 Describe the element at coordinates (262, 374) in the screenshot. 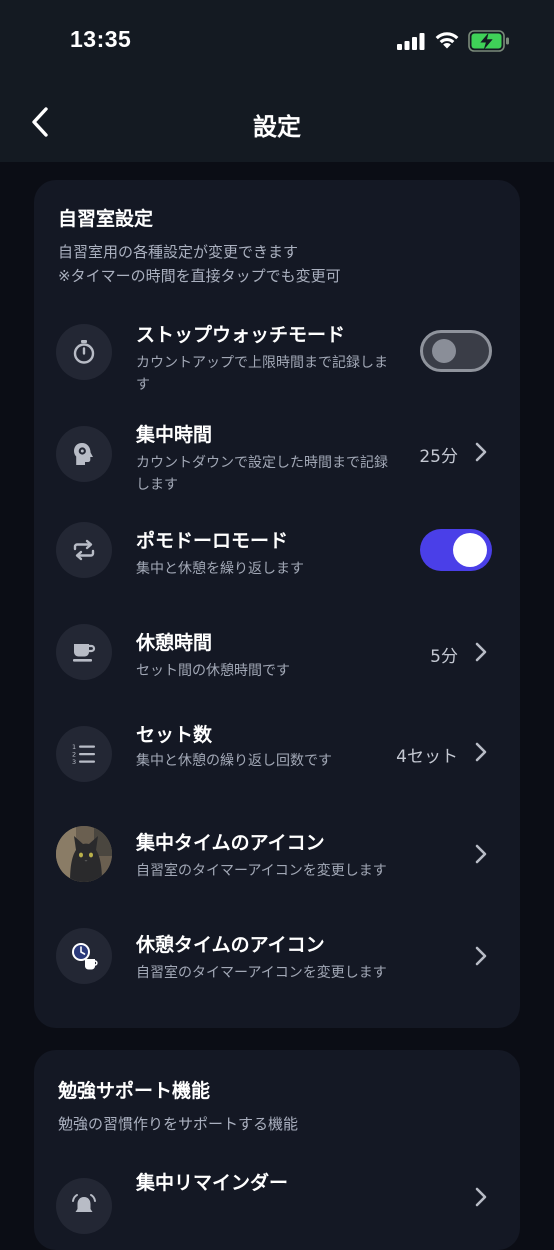

I see `row-subtitle: カウントアップで上限時間まで記録します` at that location.